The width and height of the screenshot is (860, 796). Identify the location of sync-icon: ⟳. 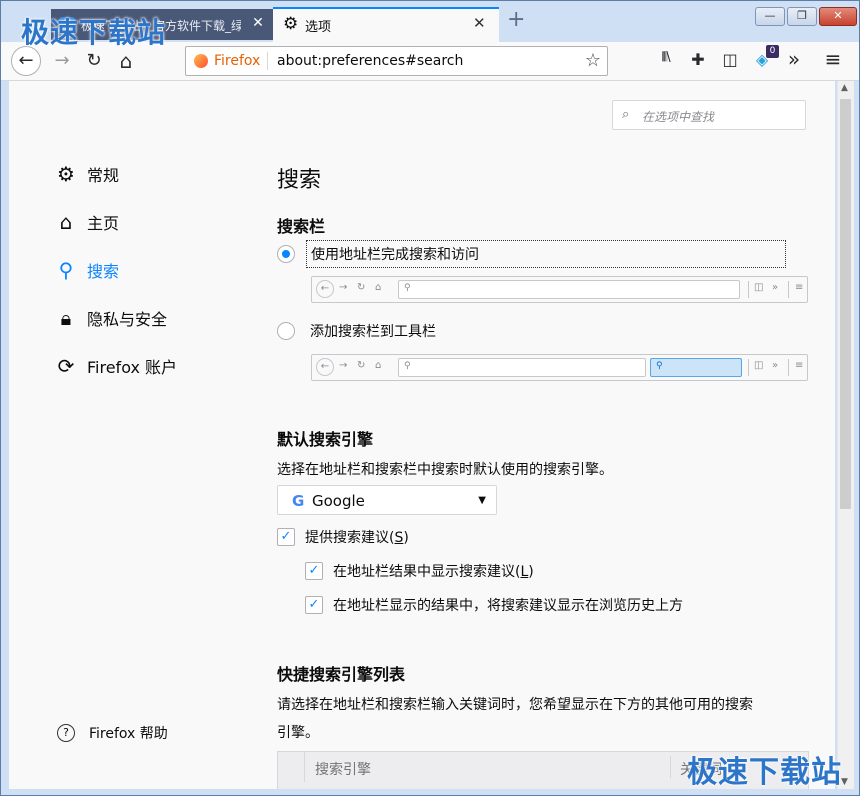
(66, 366).